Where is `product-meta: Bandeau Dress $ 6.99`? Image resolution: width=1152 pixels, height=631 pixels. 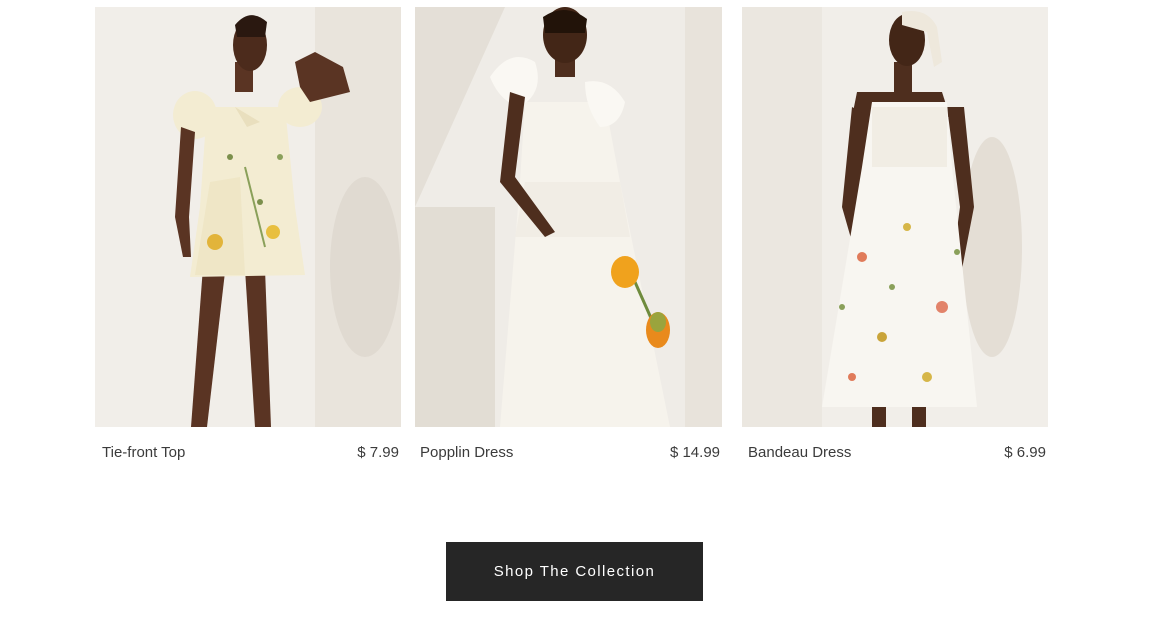 product-meta: Bandeau Dress $ 6.99 is located at coordinates (895, 453).